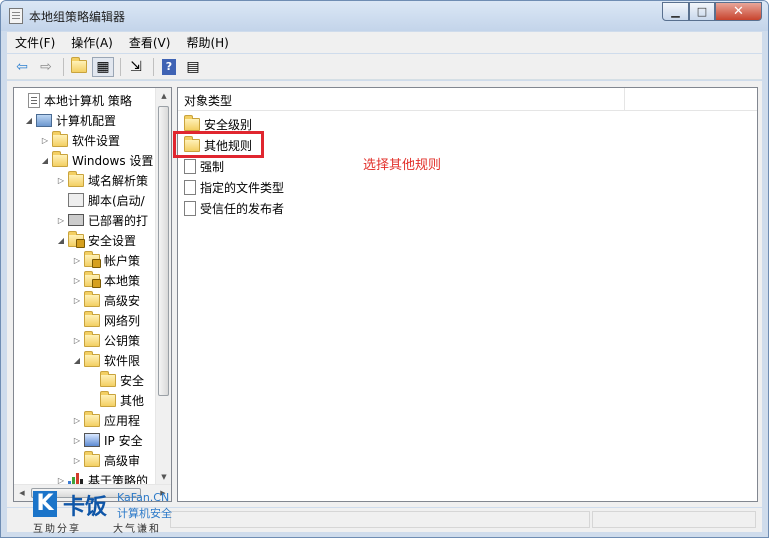 The image size is (769, 538). I want to click on close-button: ✕, so click(738, 11).